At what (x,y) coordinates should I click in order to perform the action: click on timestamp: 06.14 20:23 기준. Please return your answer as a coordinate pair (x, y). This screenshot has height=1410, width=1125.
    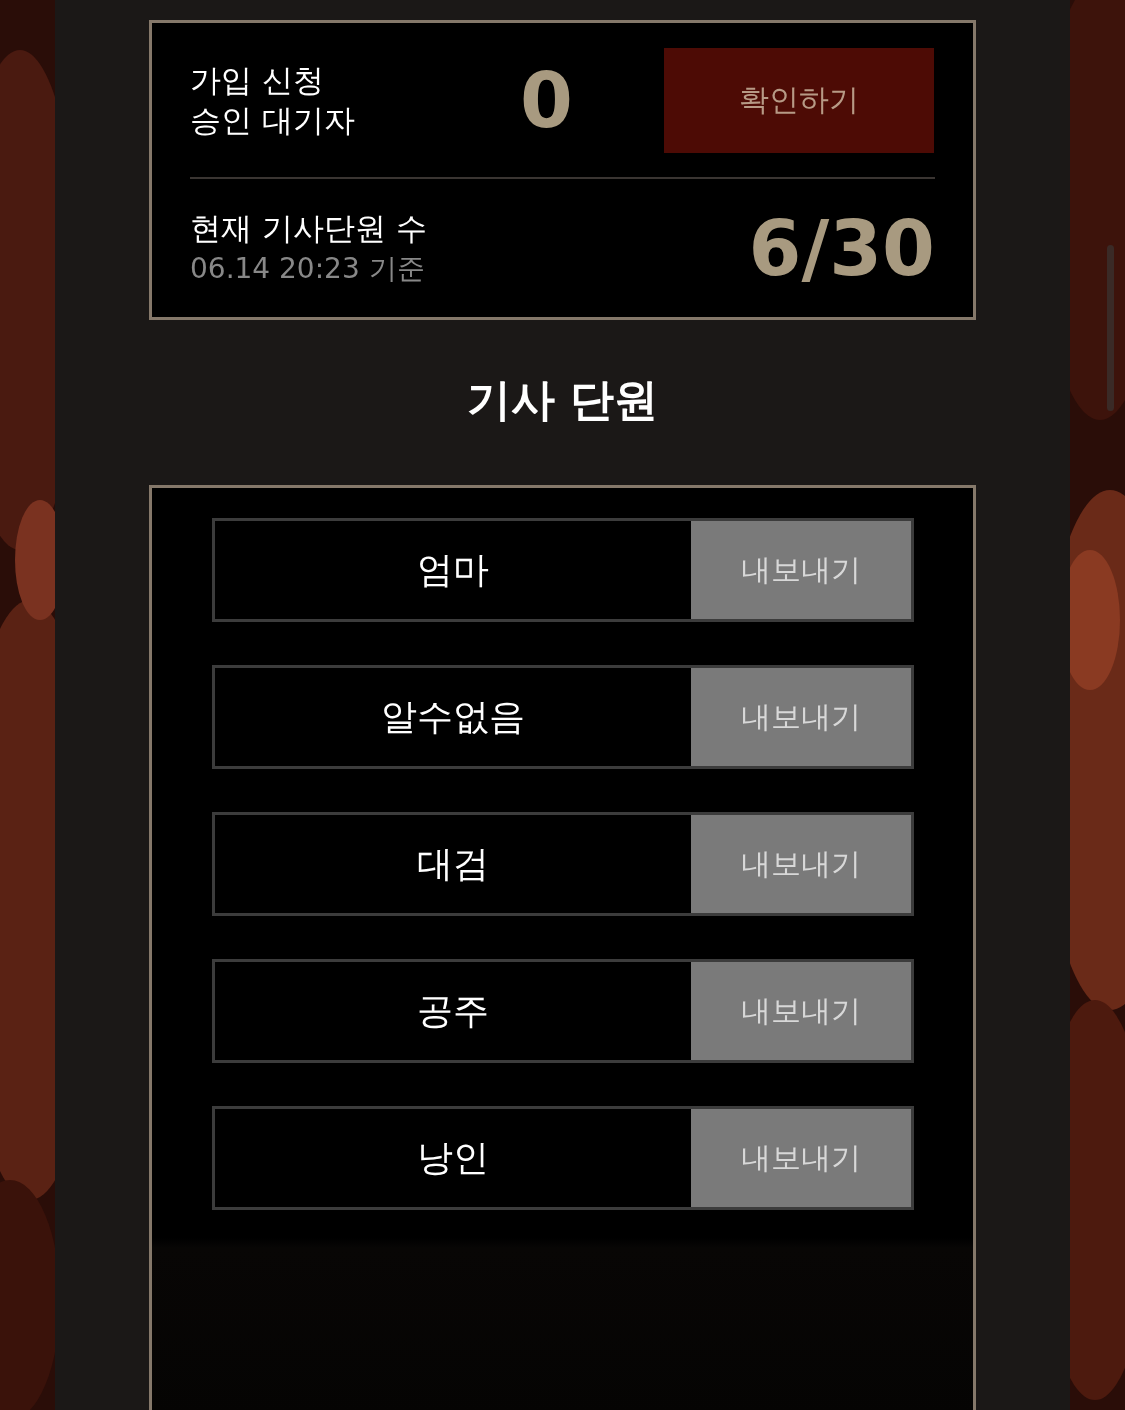
    Looking at the image, I should click on (308, 269).